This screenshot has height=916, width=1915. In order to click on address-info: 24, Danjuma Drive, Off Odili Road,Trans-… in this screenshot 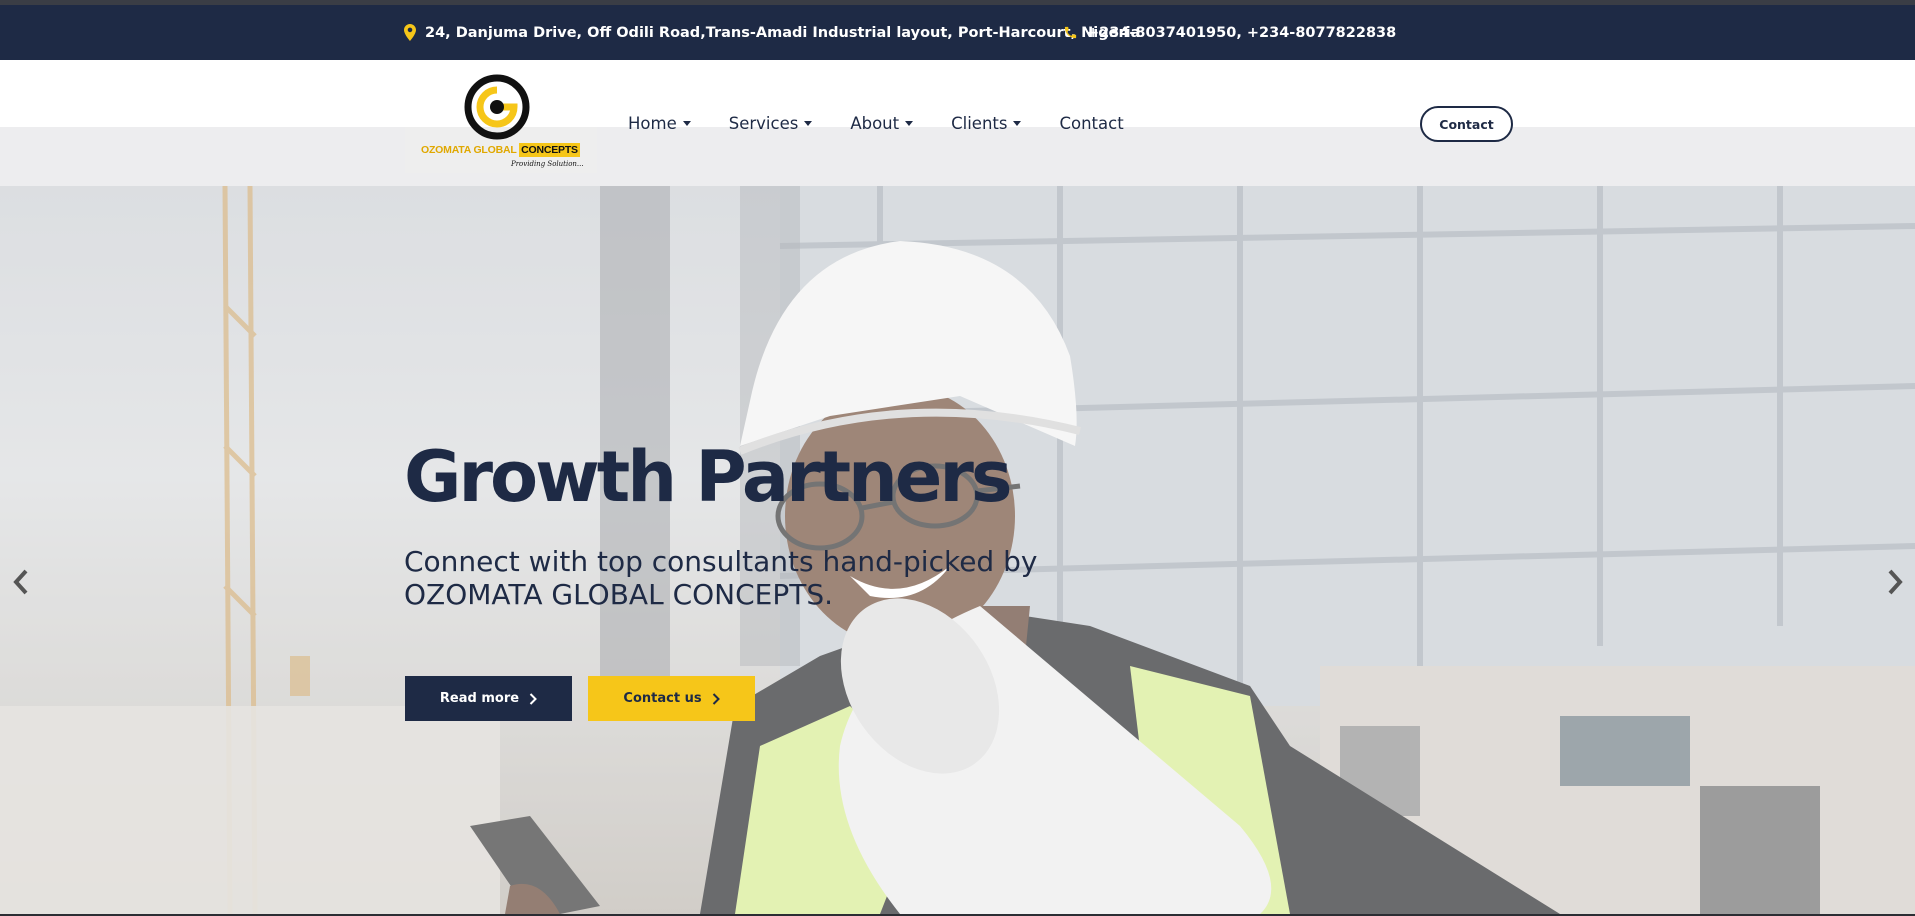, I will do `click(772, 32)`.